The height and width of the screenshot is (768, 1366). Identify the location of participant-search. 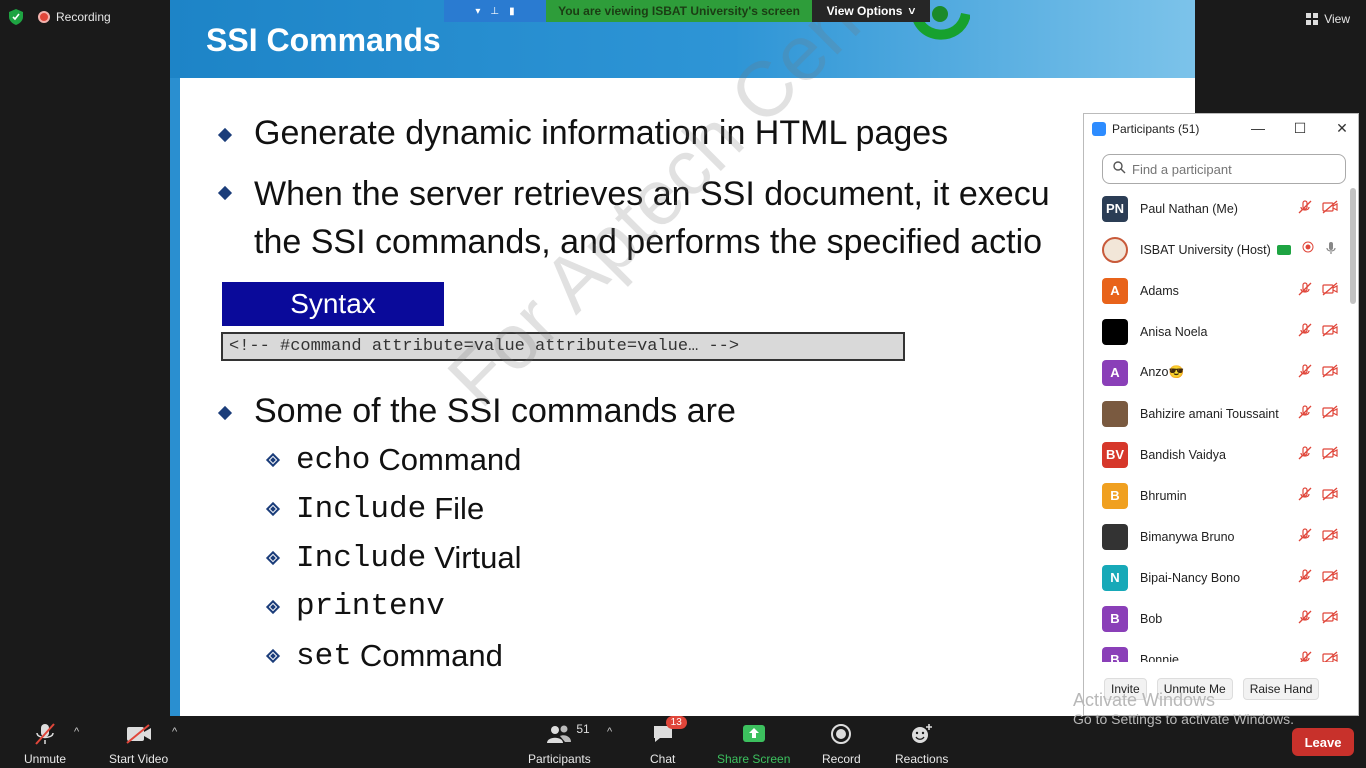
(1224, 169).